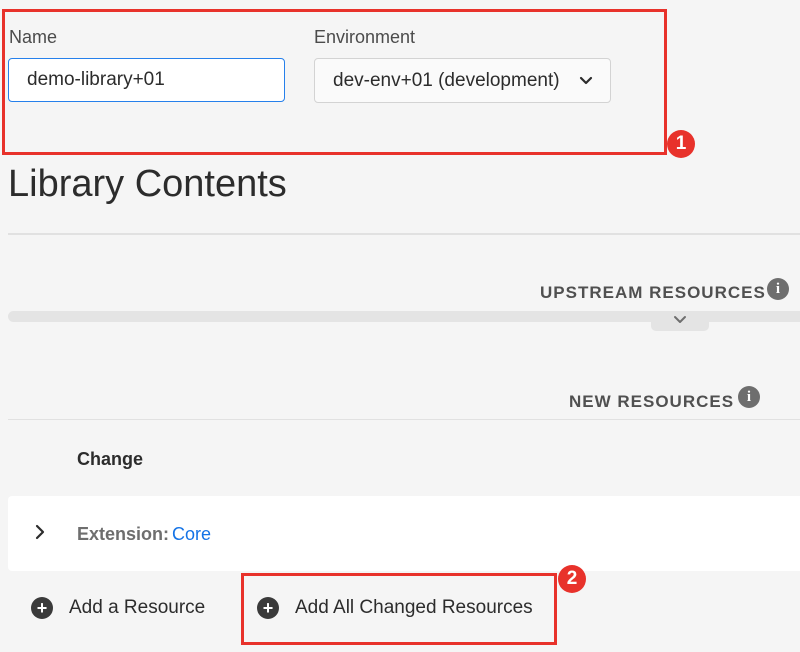  Describe the element at coordinates (40, 534) in the screenshot. I see `chevron-right-icon` at that location.